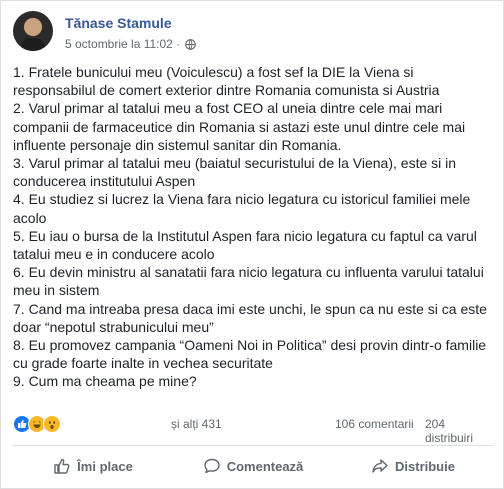 The image size is (504, 489). Describe the element at coordinates (265, 466) in the screenshot. I see `comment-button-label: Comentează` at that location.